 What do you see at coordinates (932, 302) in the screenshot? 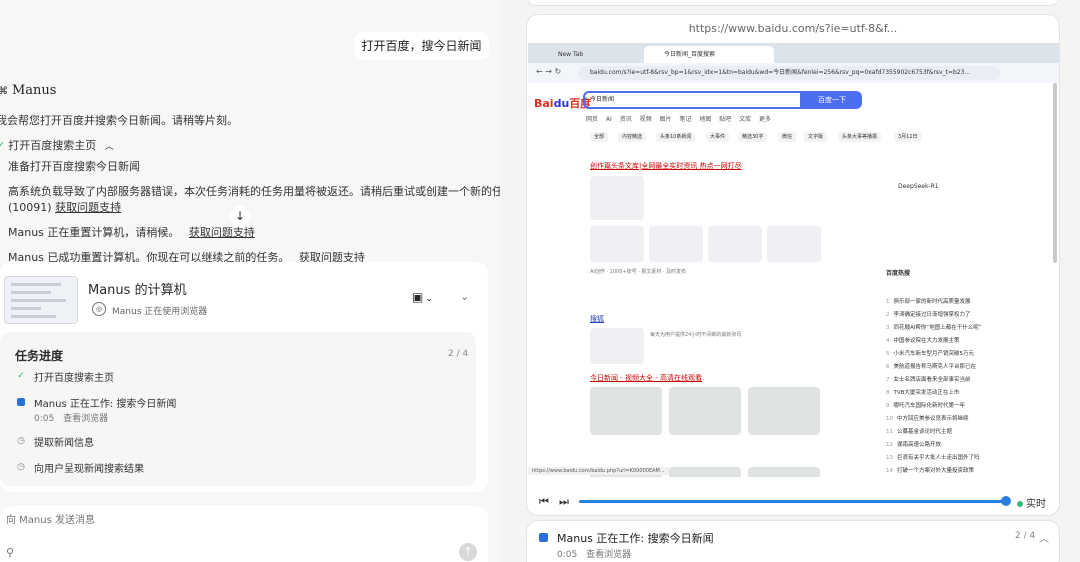
I see `hot-item: 俱乐部一家的新时代高质量发展` at bounding box center [932, 302].